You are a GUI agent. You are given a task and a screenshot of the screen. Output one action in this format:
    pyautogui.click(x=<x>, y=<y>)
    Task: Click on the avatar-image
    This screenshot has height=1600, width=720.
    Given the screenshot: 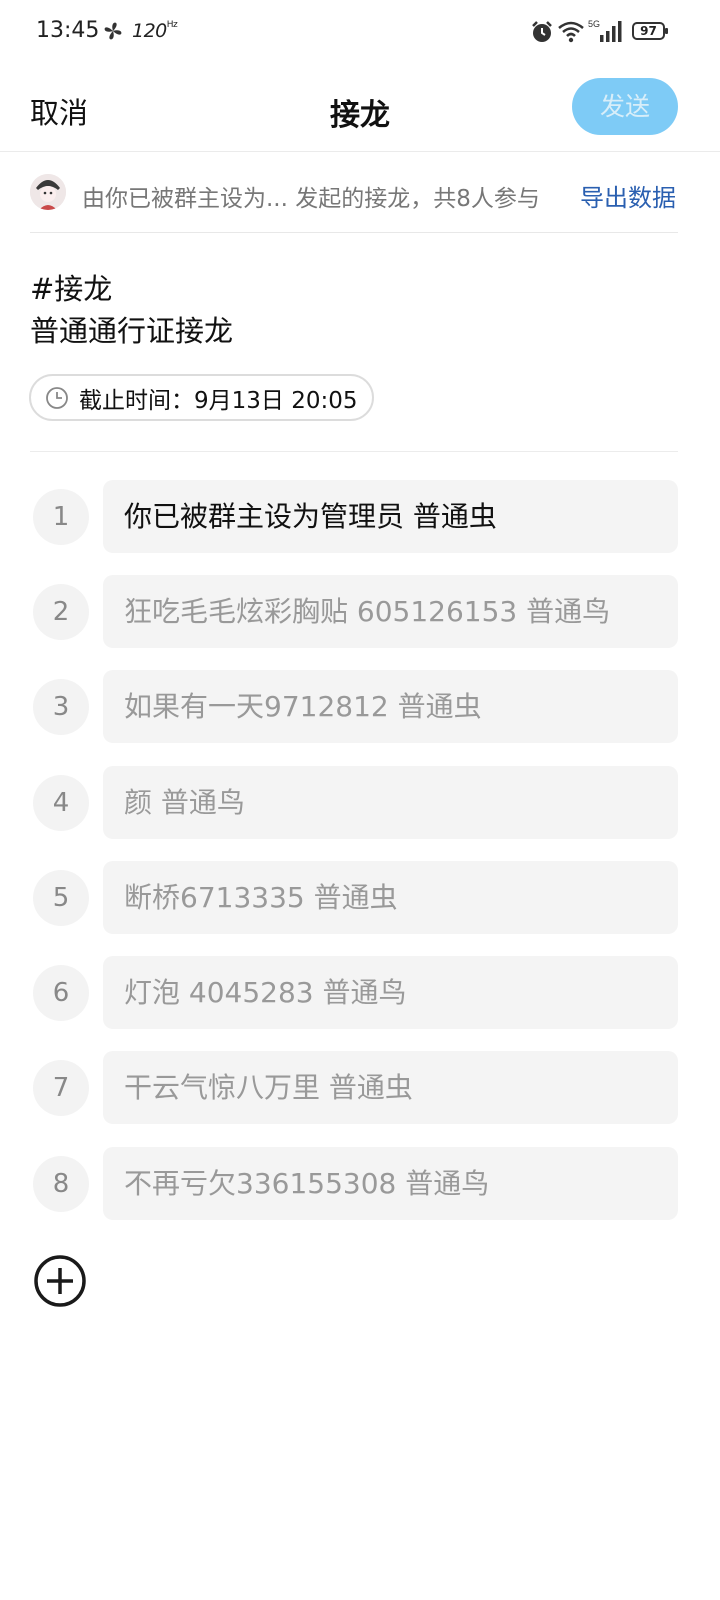 What is the action you would take?
    pyautogui.click(x=48, y=192)
    